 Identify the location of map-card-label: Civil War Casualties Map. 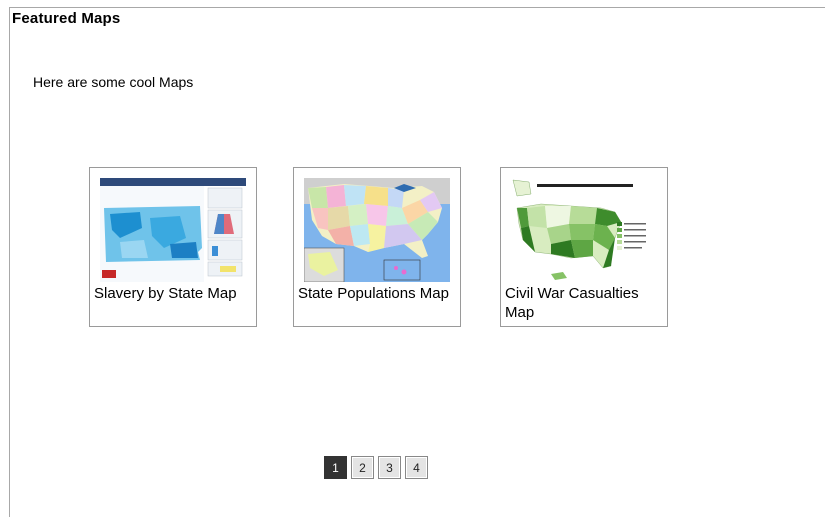
(586, 303).